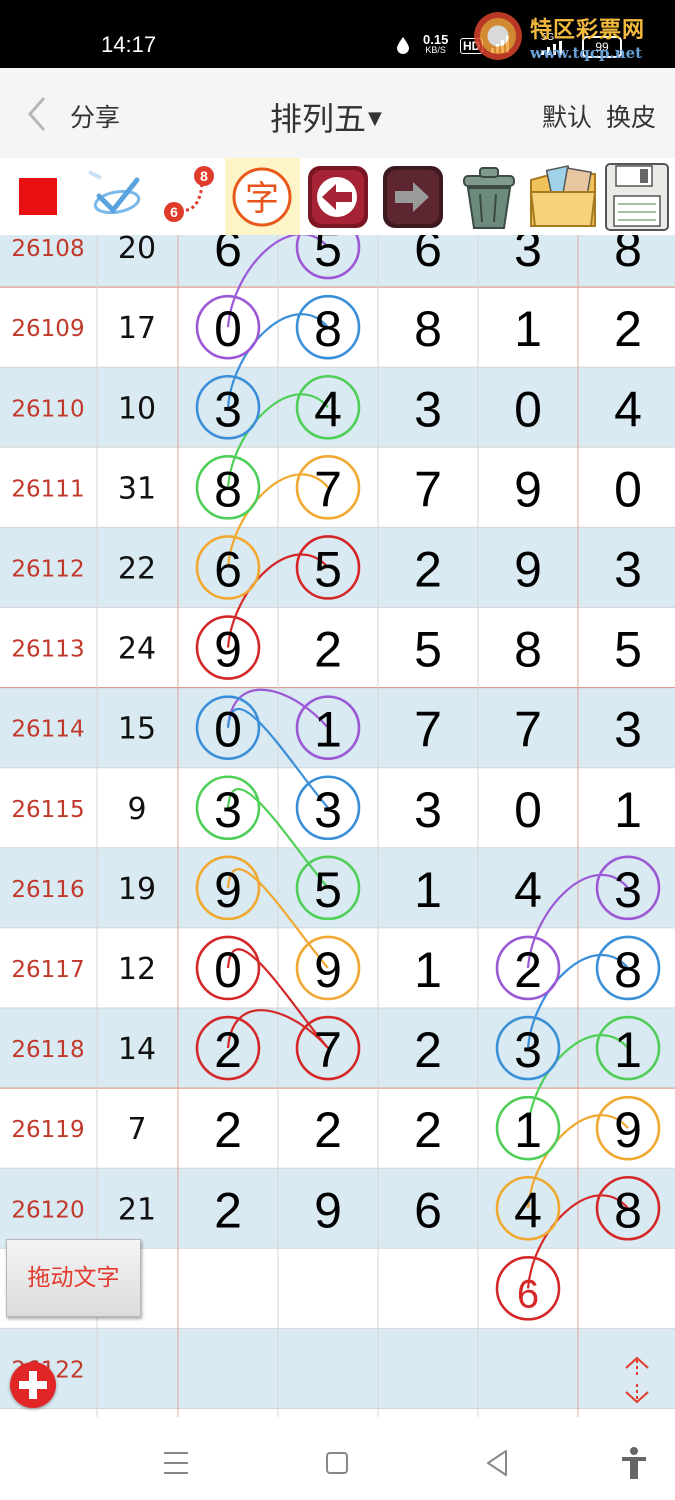 Image resolution: width=675 pixels, height=1500 pixels. I want to click on redo-tool, so click(412, 196).